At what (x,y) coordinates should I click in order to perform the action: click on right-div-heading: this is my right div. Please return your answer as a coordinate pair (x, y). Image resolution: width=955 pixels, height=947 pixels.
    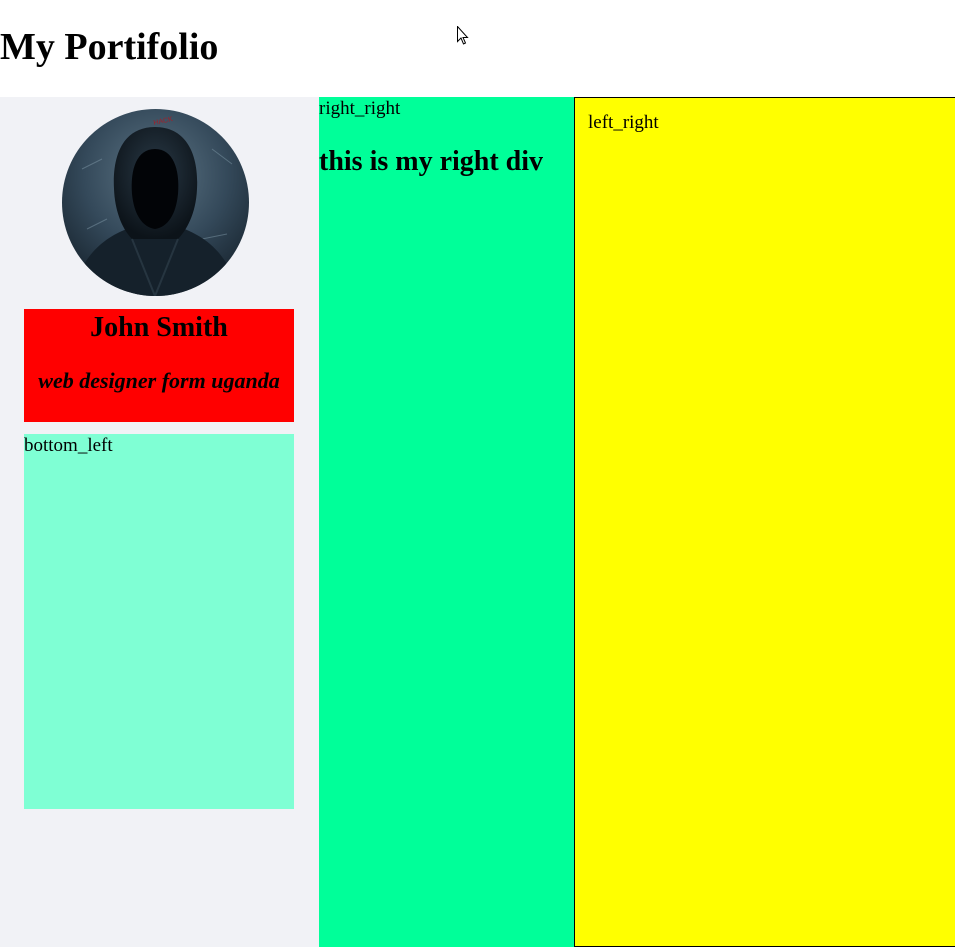
    Looking at the image, I should click on (431, 161).